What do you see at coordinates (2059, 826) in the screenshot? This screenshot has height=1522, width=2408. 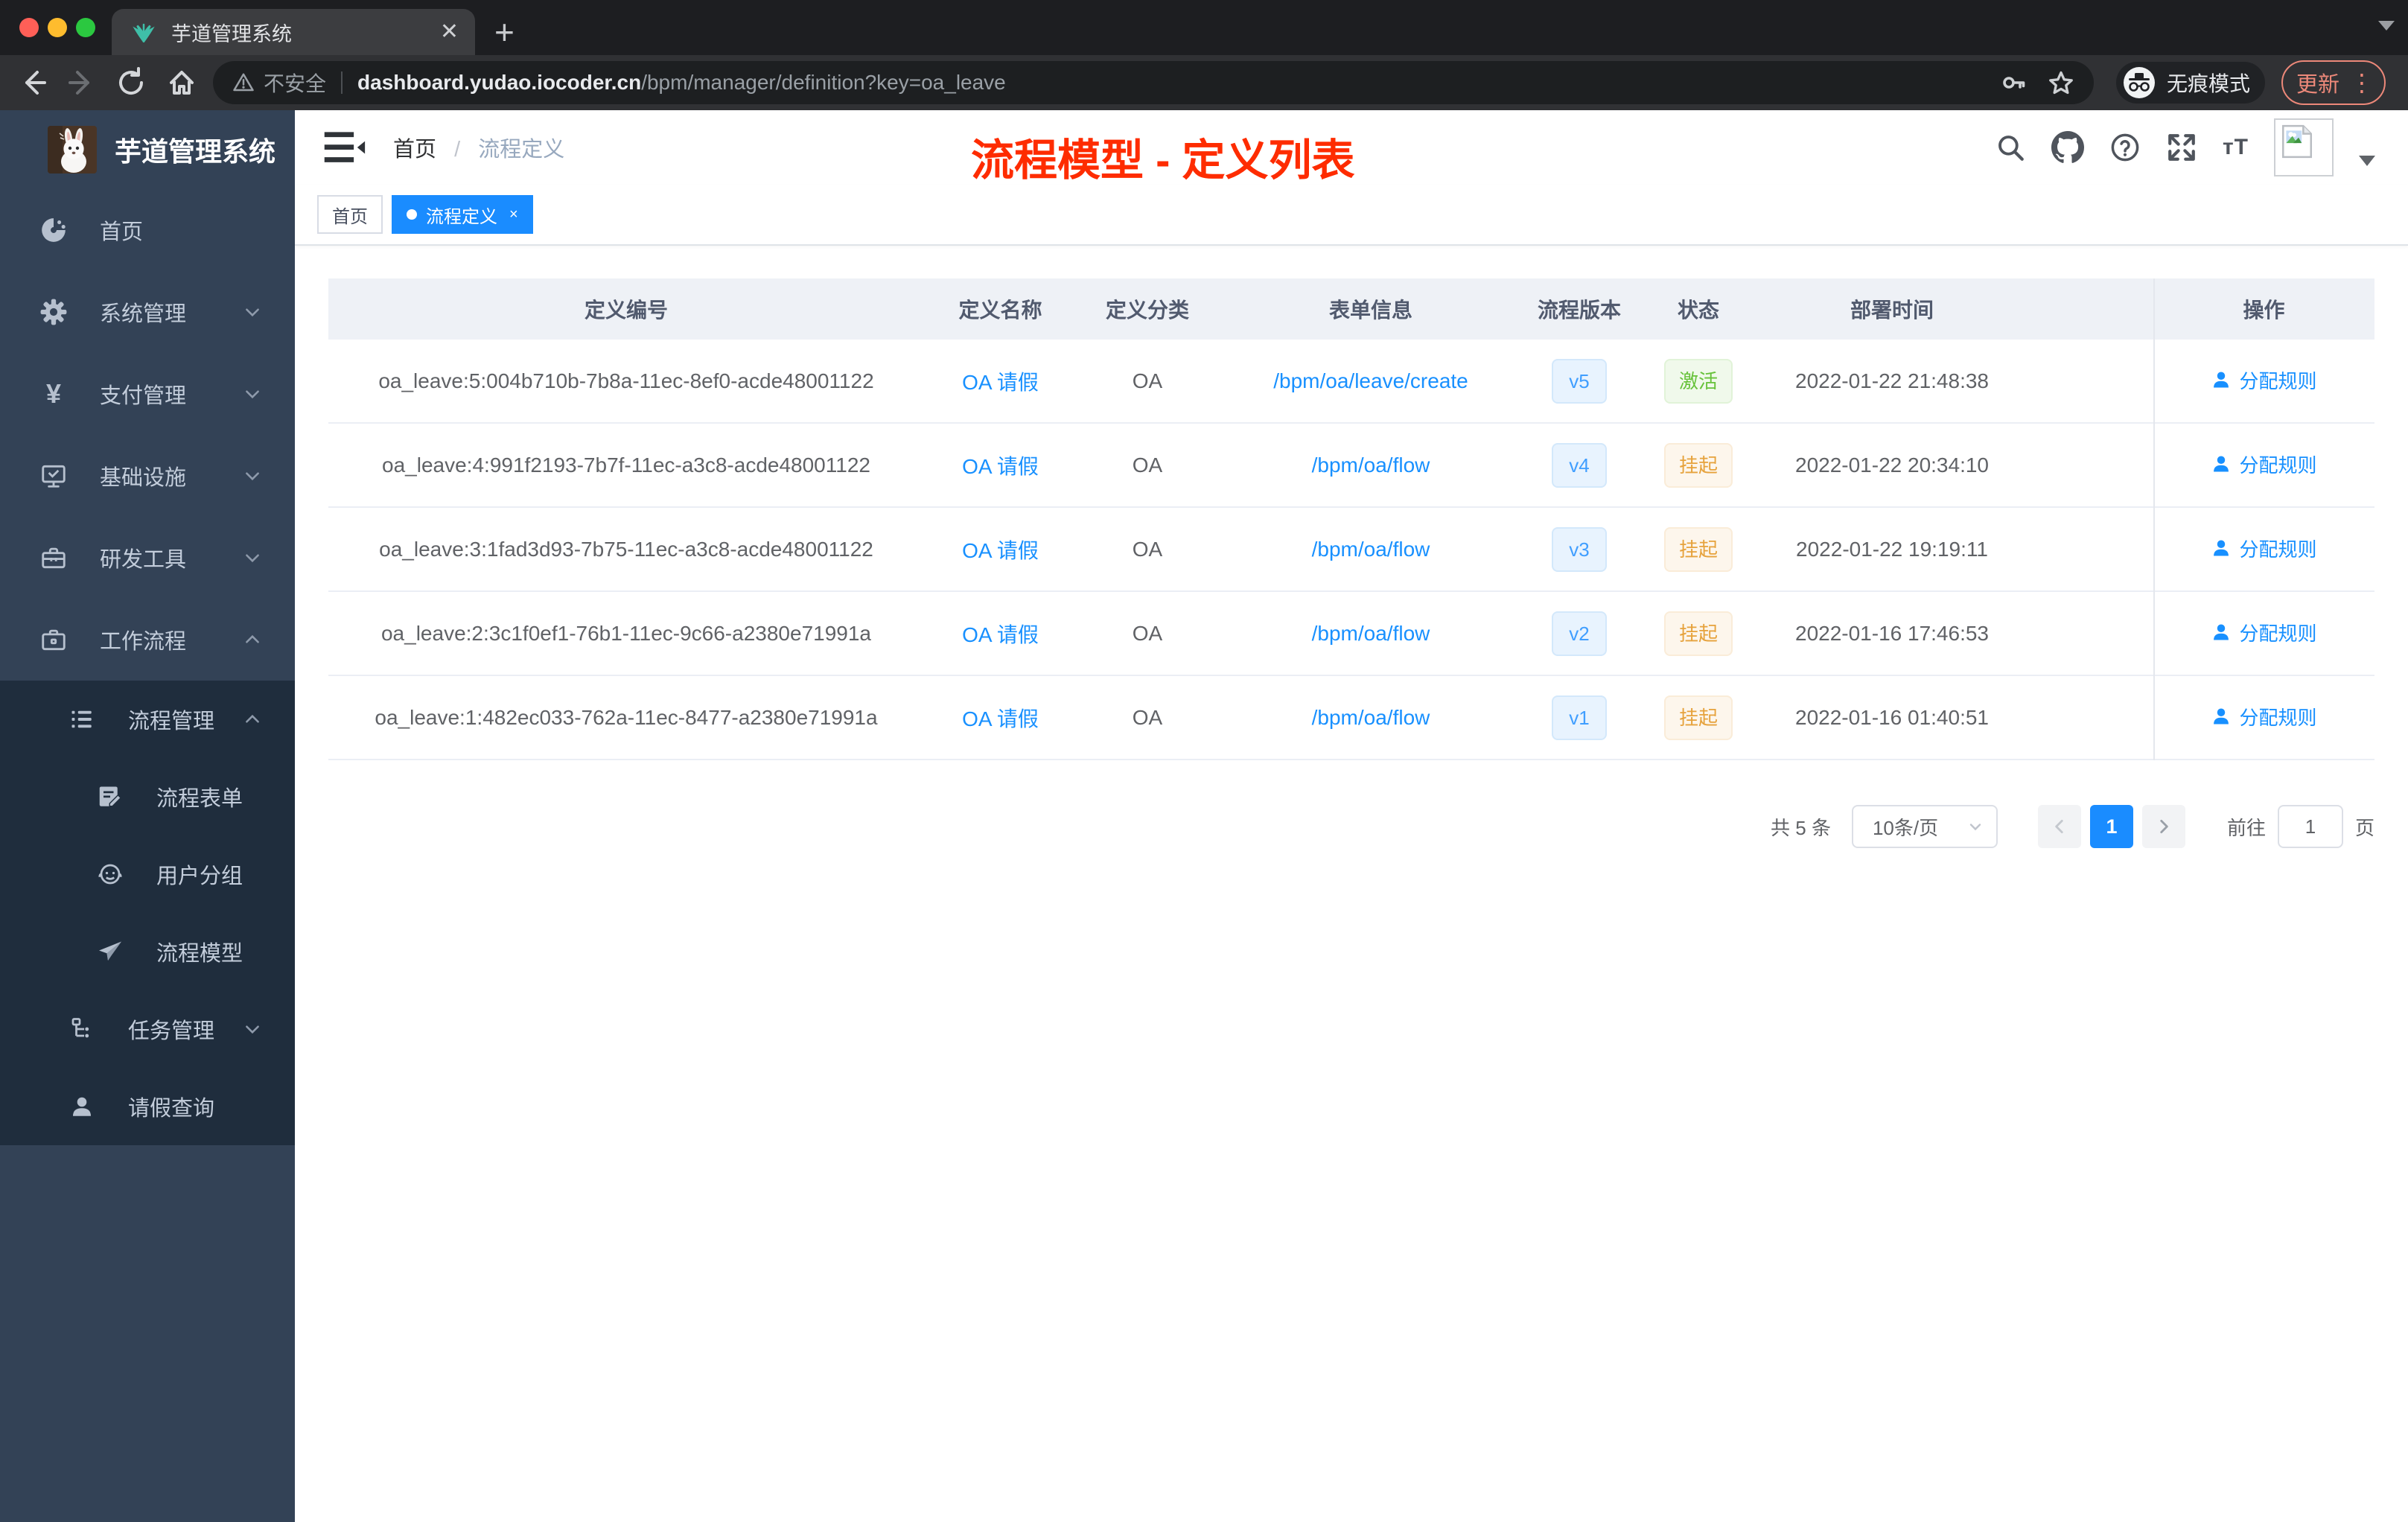 I see `prev-page-button` at bounding box center [2059, 826].